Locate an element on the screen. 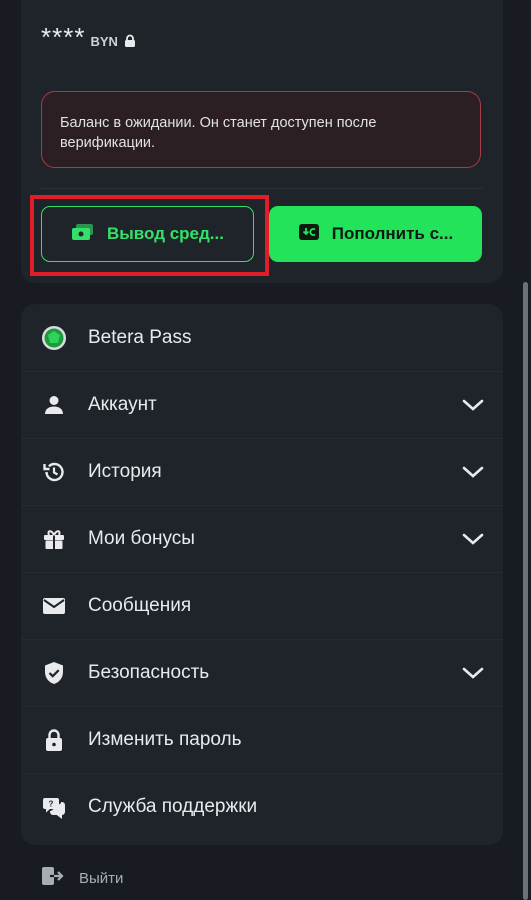 This screenshot has width=531, height=900. menu-item-label: Служба поддержки is located at coordinates (173, 806).